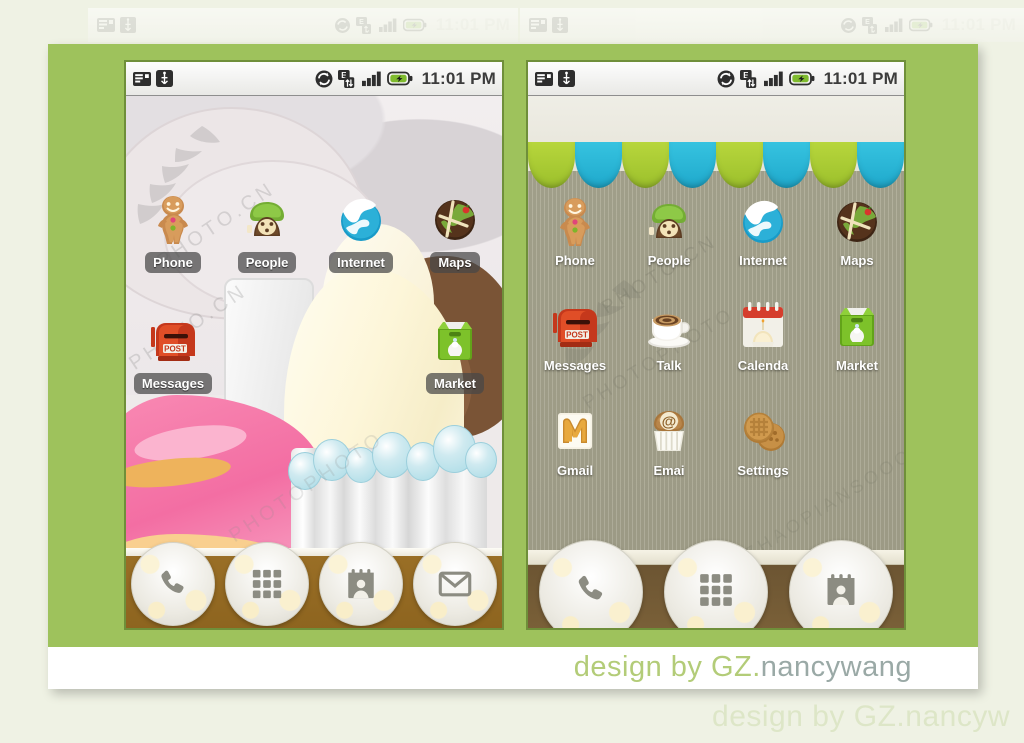 The width and height of the screenshot is (1024, 743). I want to click on ghost-status-time: 11:01 PM, so click(472, 24).